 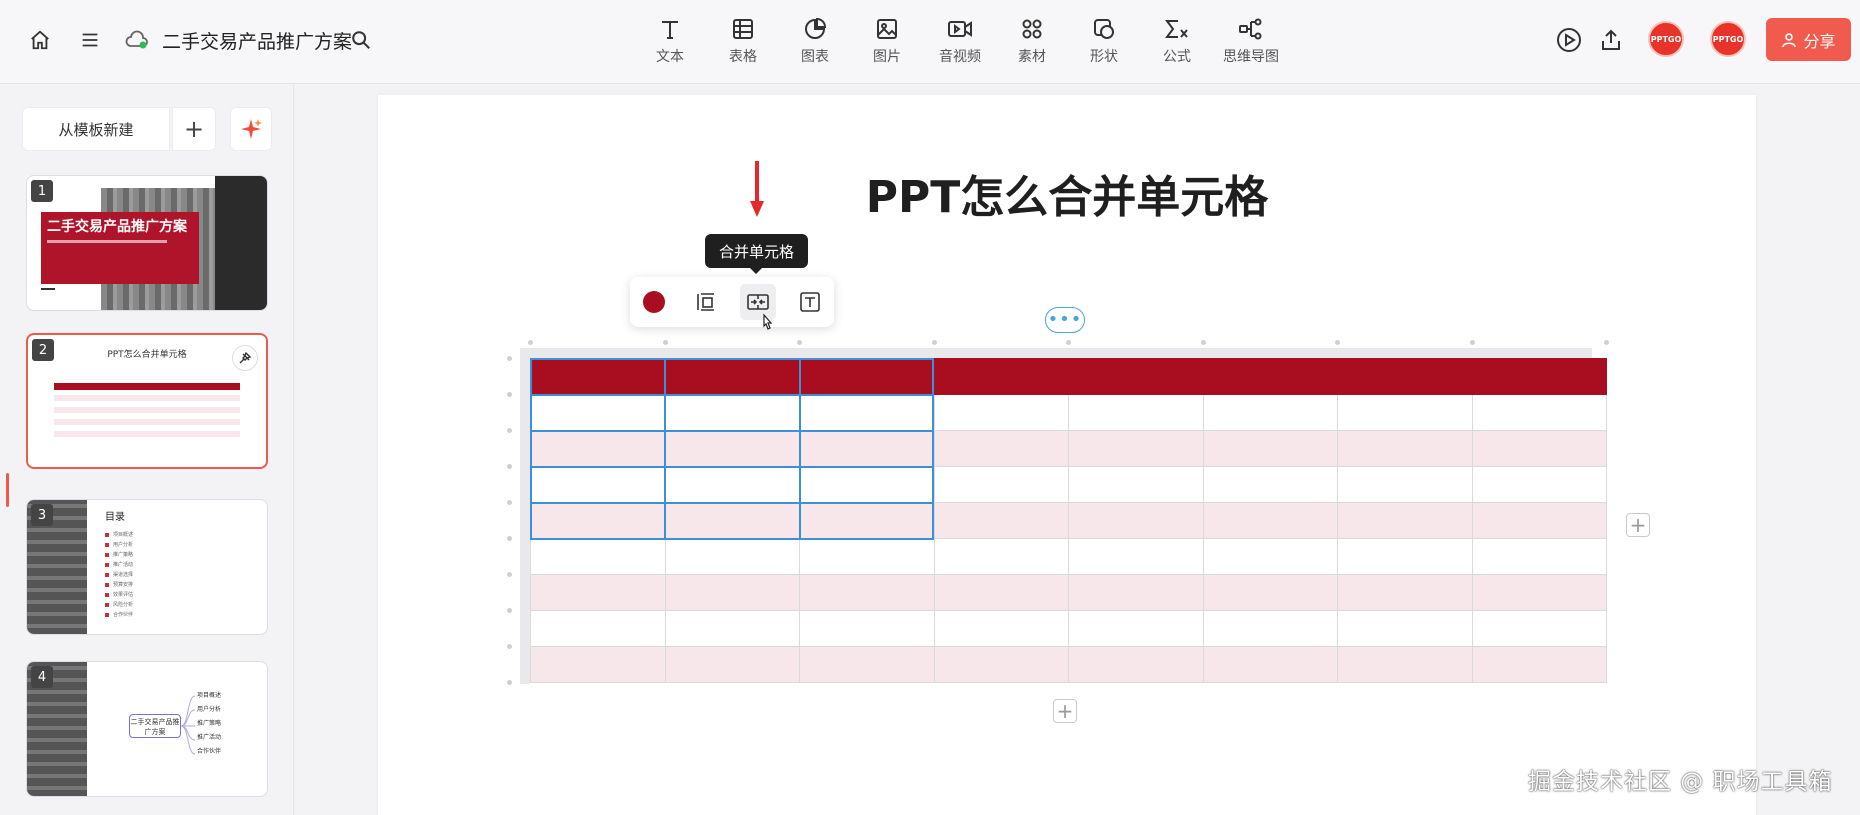 What do you see at coordinates (1065, 320) in the screenshot?
I see `more-options-button: •••` at bounding box center [1065, 320].